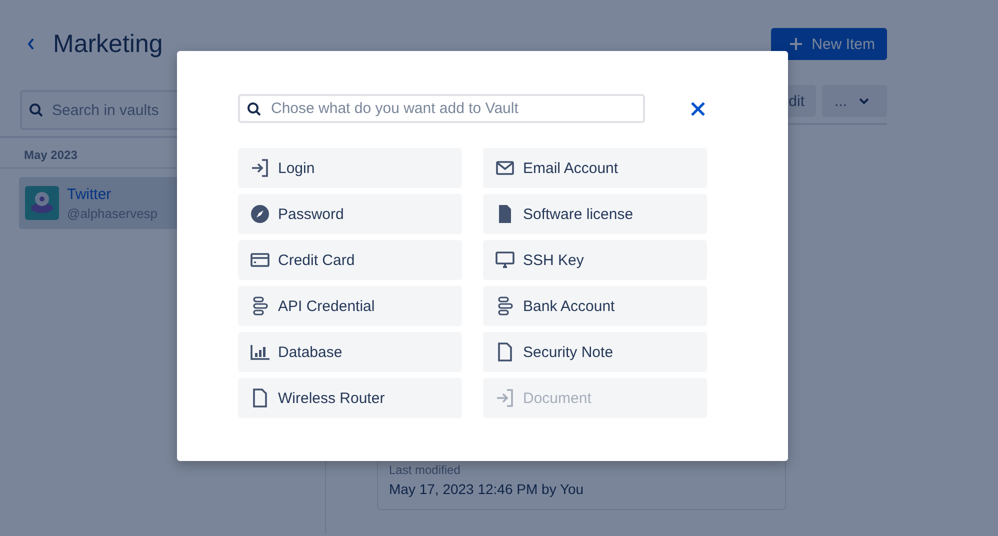 The height and width of the screenshot is (536, 998). What do you see at coordinates (260, 352) in the screenshot?
I see `bar-chart-icon` at bounding box center [260, 352].